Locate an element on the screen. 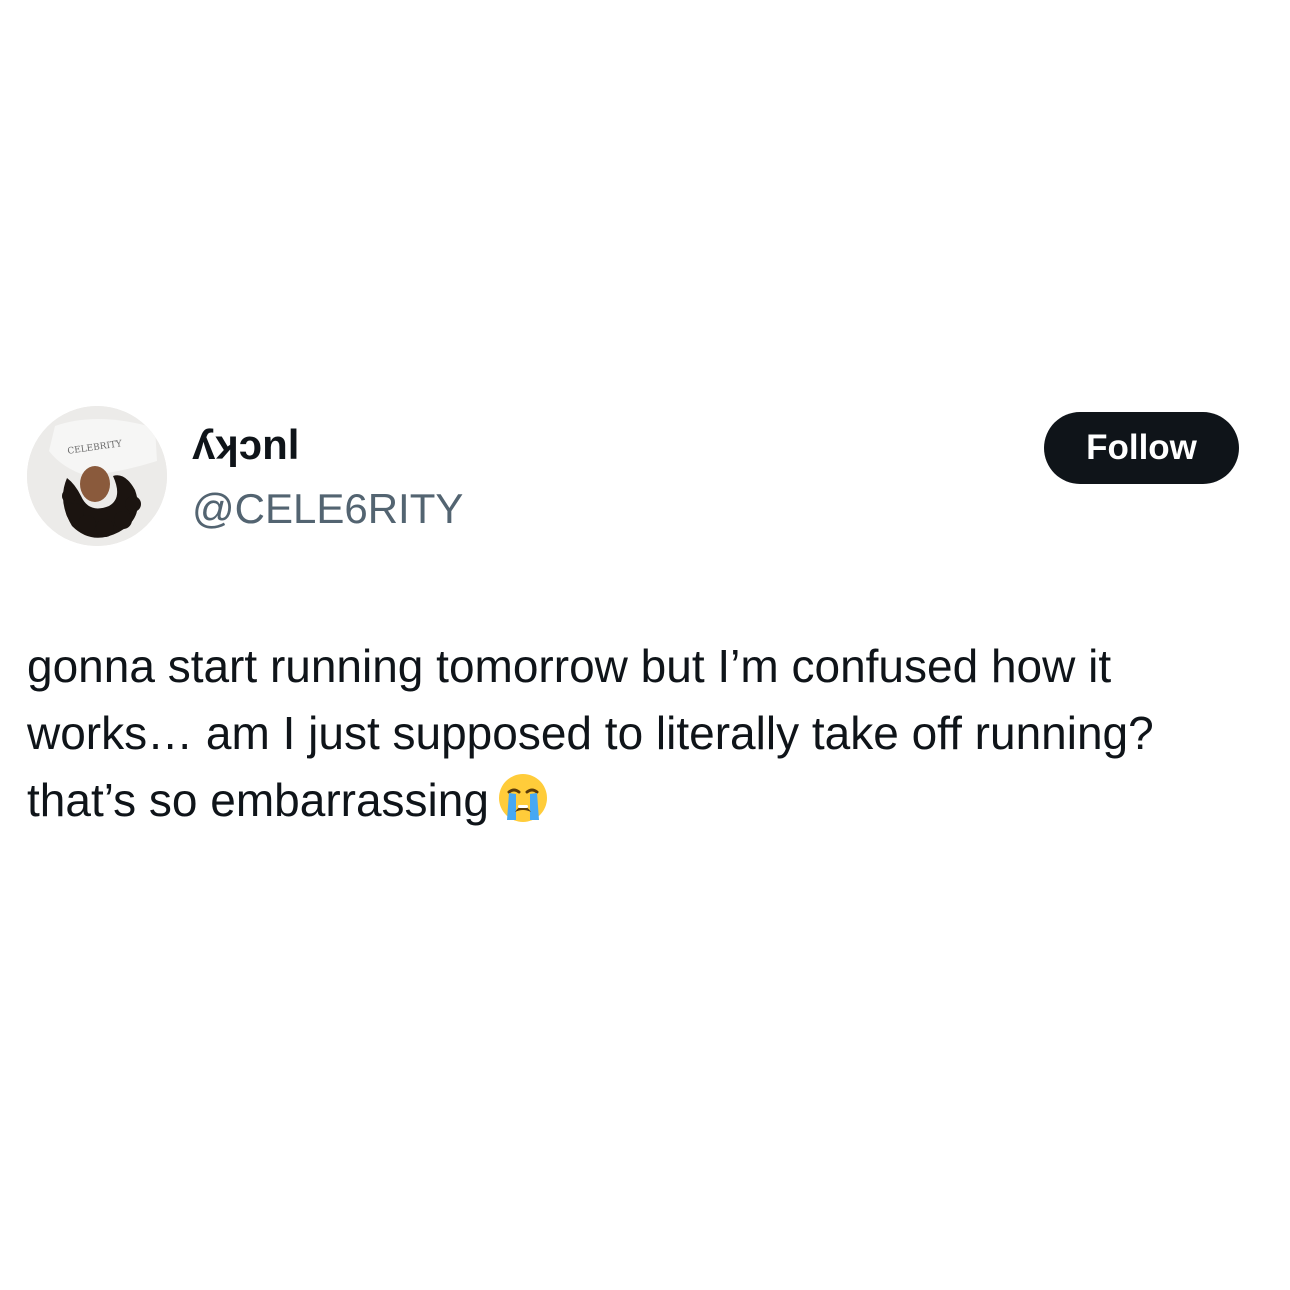 This screenshot has height=1290, width=1290. avatar: CELEBRITY is located at coordinates (97, 476).